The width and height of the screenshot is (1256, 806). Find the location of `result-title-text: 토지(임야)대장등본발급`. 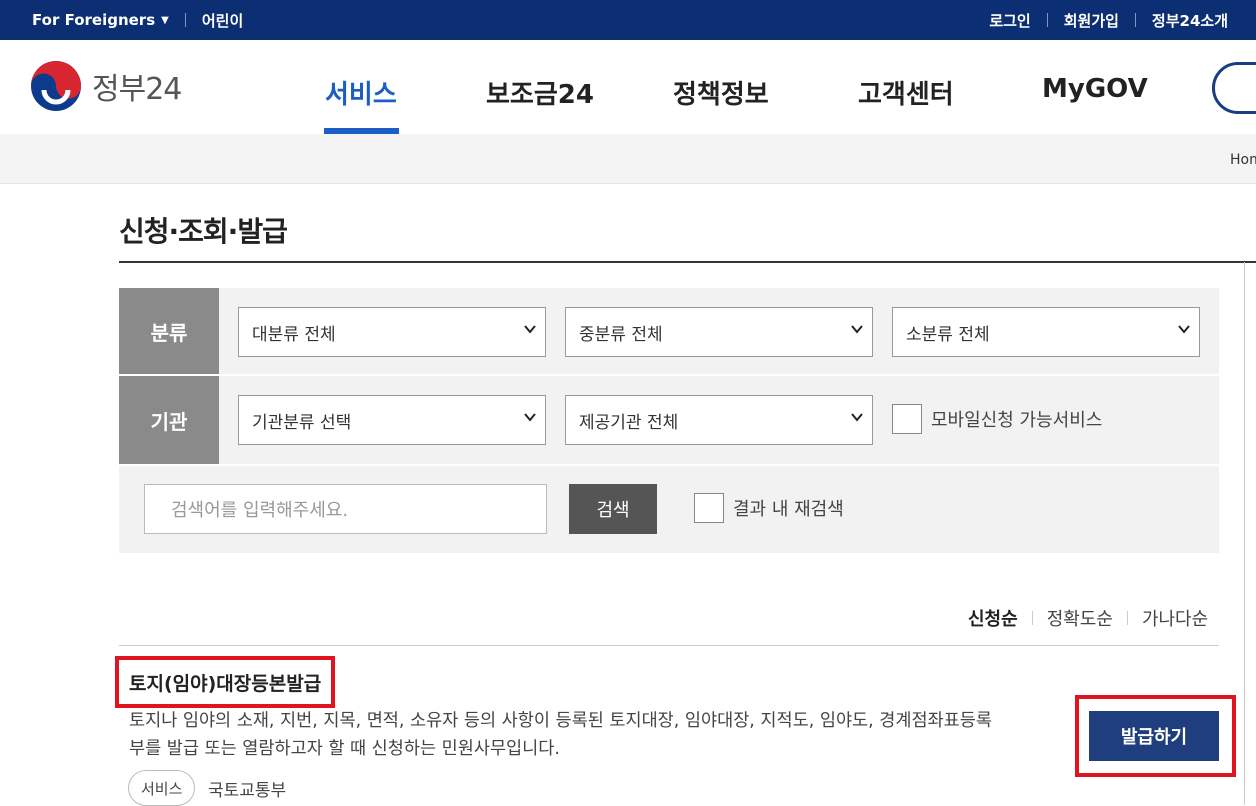

result-title-text: 토지(임야)대장등본발급 is located at coordinates (225, 682).